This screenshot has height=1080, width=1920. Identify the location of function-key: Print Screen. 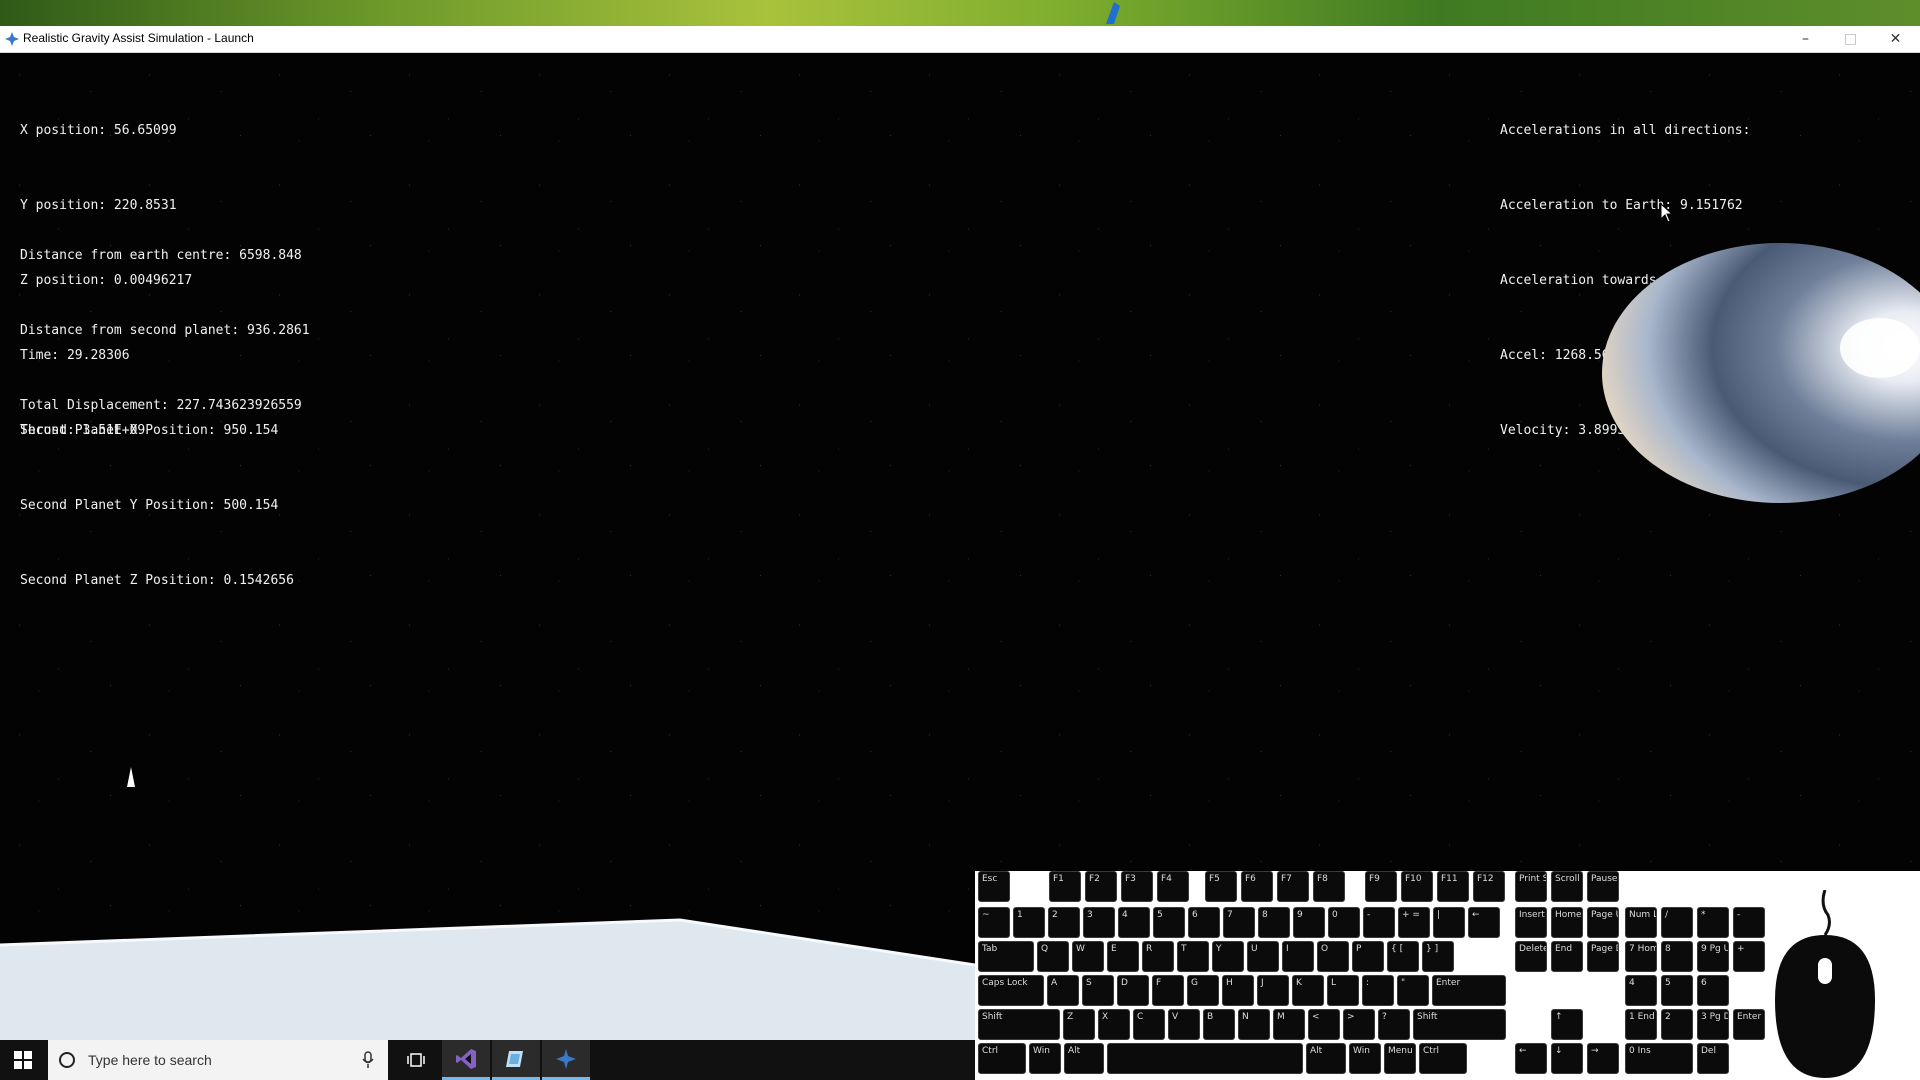
(1531, 886).